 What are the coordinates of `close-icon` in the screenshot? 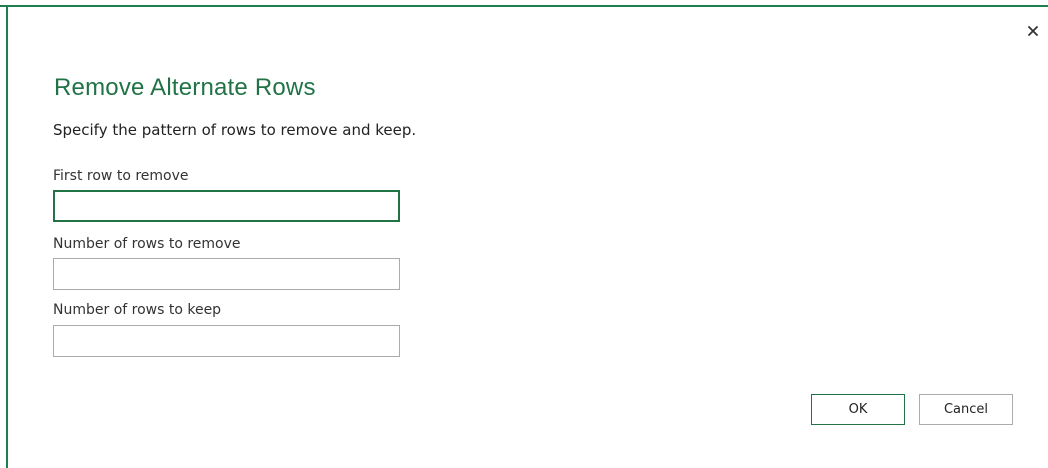 It's located at (1033, 31).